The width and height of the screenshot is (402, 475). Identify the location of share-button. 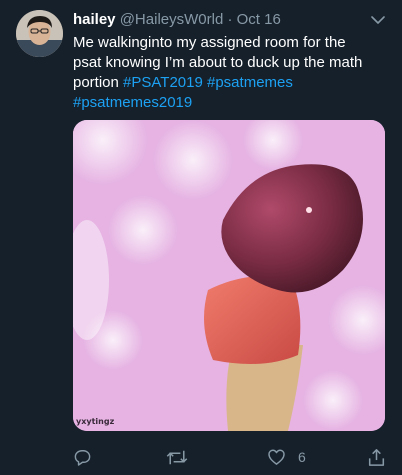
(376, 457).